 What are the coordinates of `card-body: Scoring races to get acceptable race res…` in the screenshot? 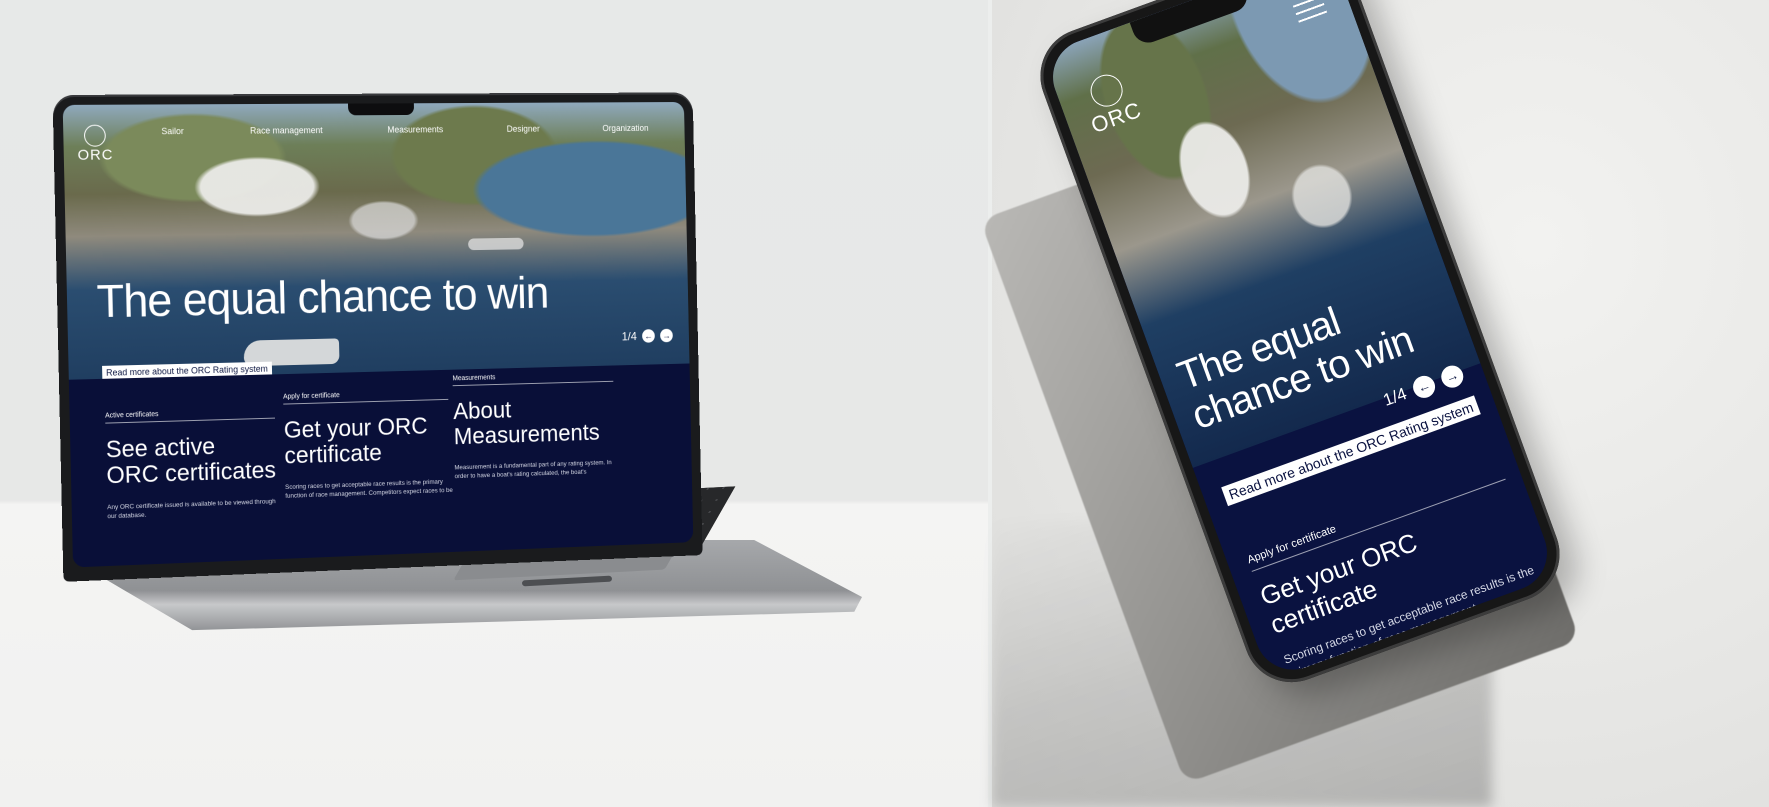 It's located at (369, 489).